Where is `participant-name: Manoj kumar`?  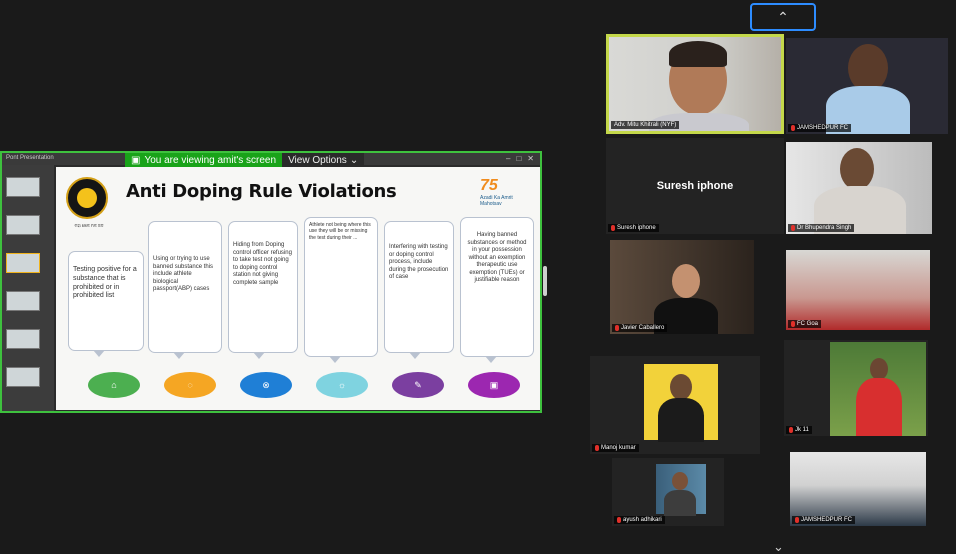
participant-name: Manoj kumar is located at coordinates (618, 448).